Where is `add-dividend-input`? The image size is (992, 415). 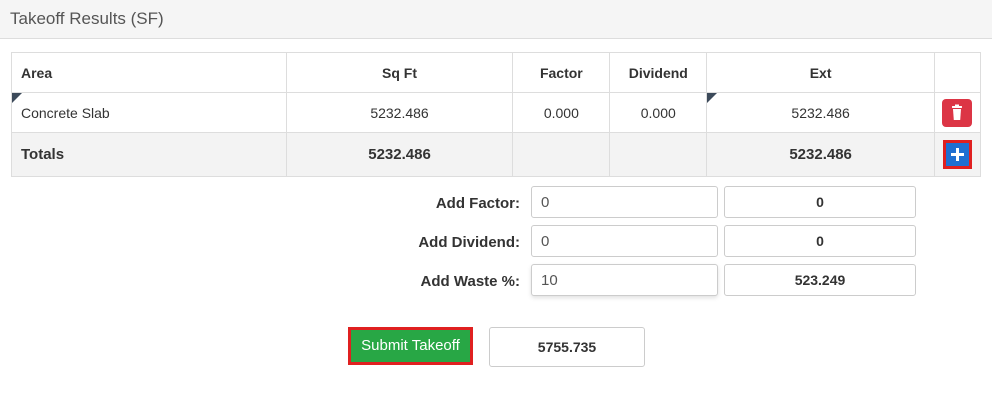 add-dividend-input is located at coordinates (624, 241).